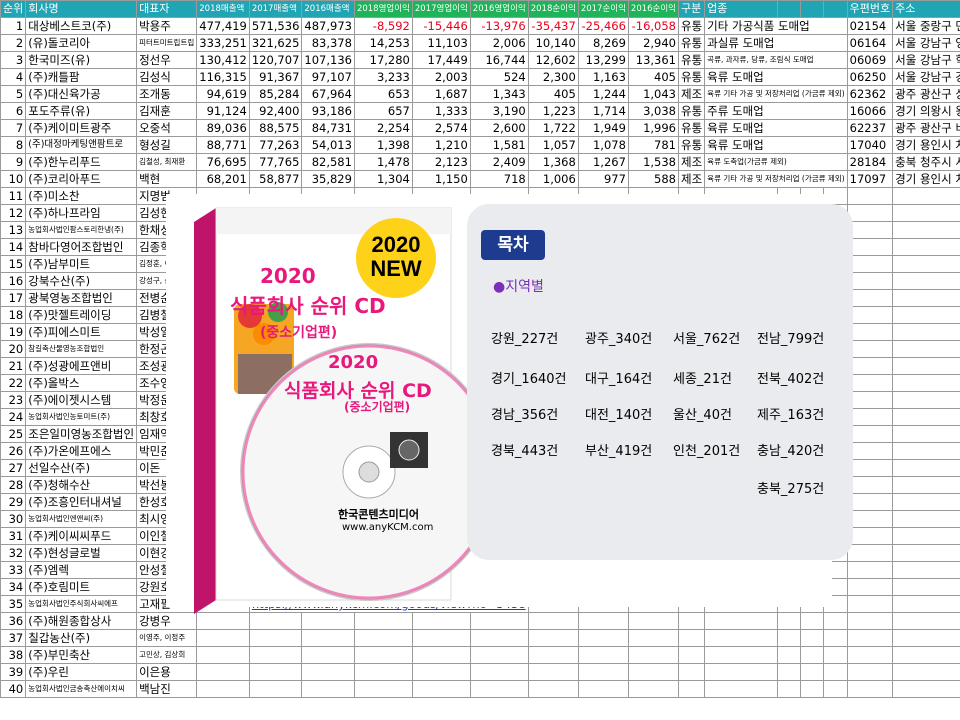  What do you see at coordinates (81, 196) in the screenshot?
I see `cell-name: (주)미소찬` at bounding box center [81, 196].